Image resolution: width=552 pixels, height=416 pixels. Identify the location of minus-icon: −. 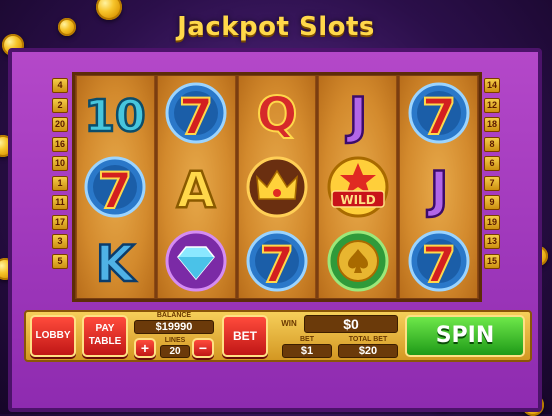
(203, 348).